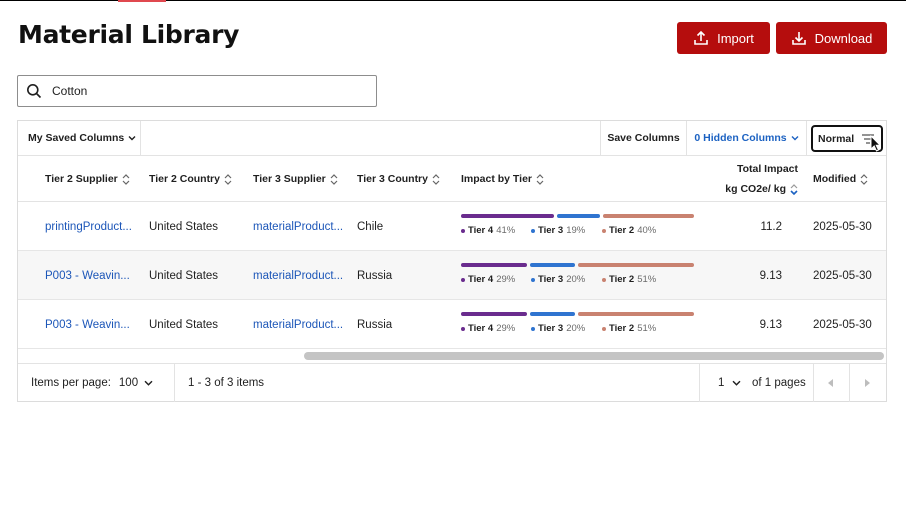 This screenshot has height=520, width=906. I want to click on tier-percent: 19%, so click(576, 230).